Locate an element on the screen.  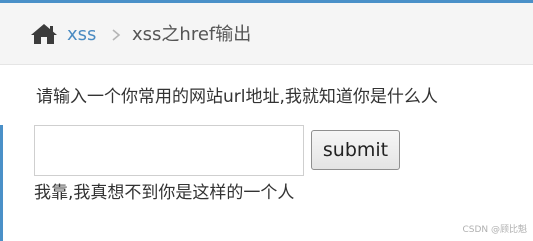
watermark: CSDN @顾比魁 is located at coordinates (494, 230).